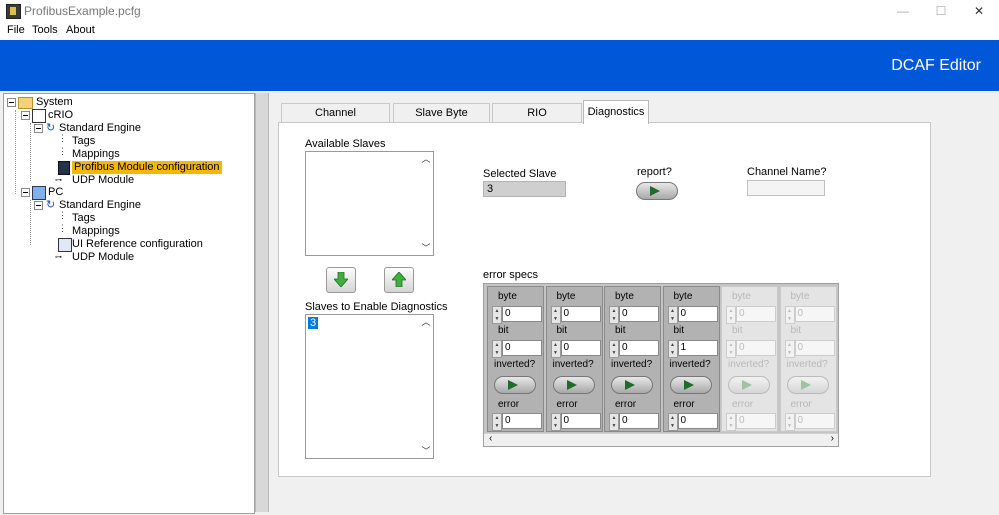  I want to click on panel-splitter, so click(262, 302).